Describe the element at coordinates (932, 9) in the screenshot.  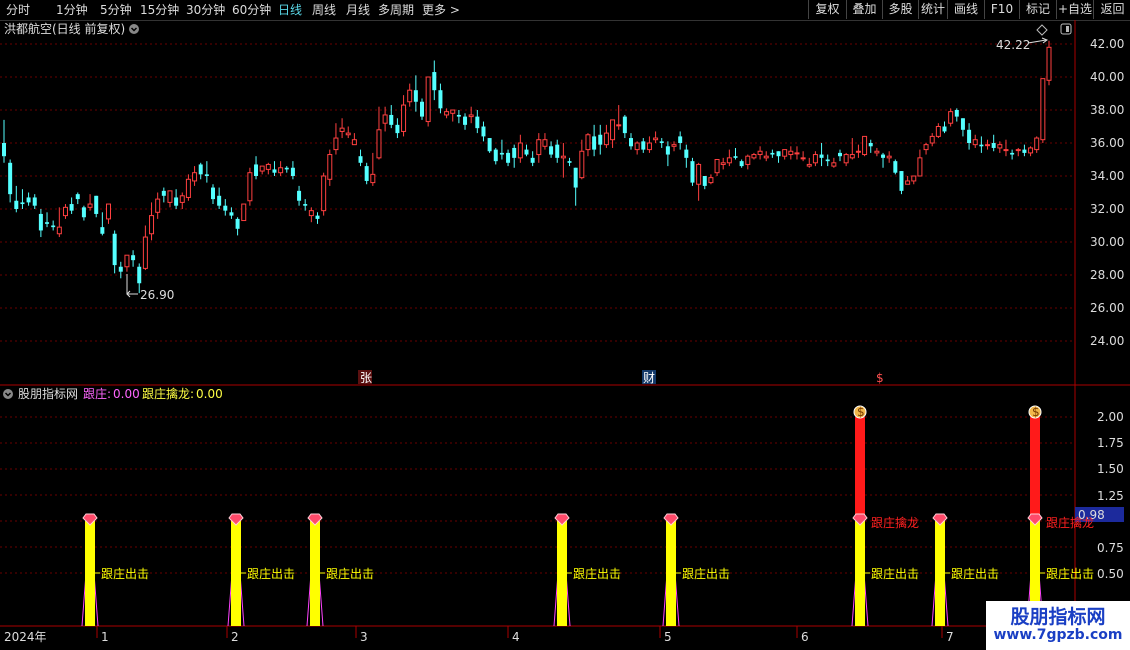
I see `stats-button: 统计` at that location.